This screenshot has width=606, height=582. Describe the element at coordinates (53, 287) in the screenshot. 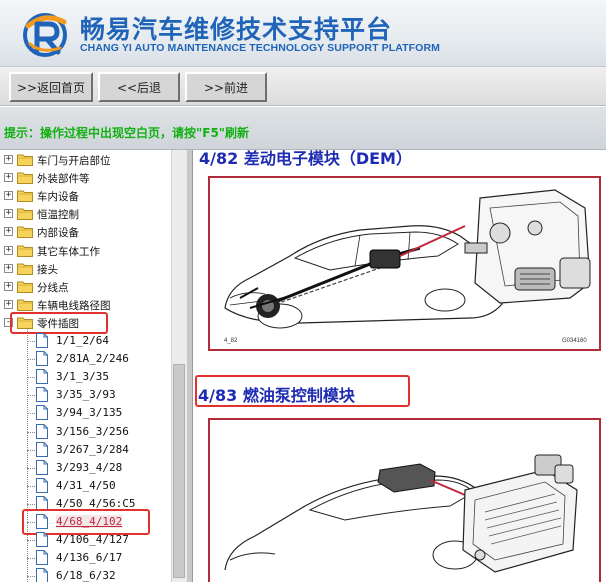

I see `tree-folder-label: 分线点` at that location.